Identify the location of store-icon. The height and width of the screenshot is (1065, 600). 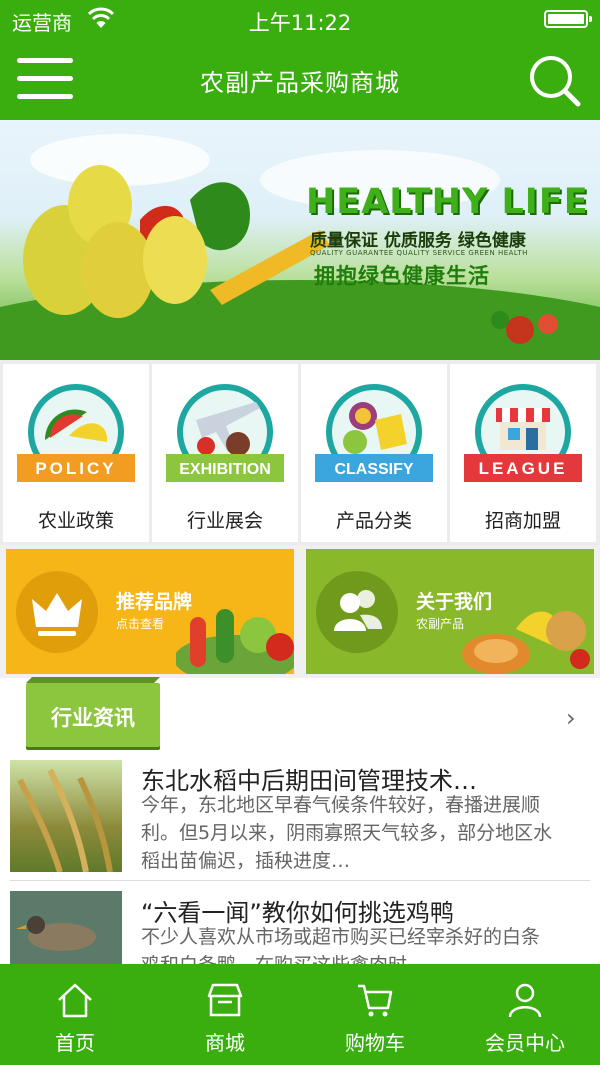
(225, 1000).